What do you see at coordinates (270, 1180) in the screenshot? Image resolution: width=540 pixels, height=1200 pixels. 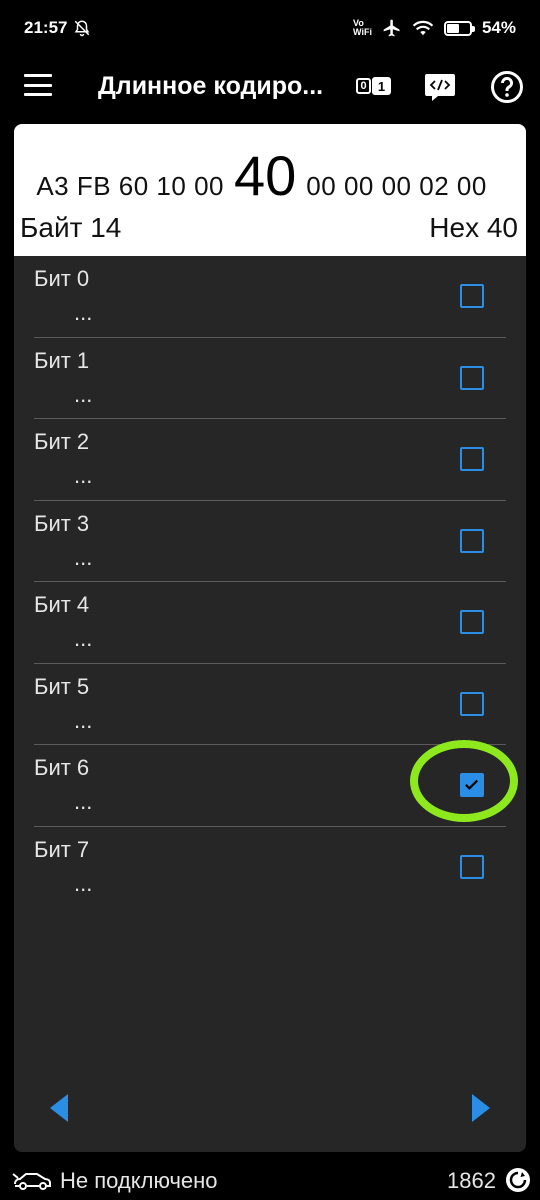 I see `bottom-bar: Не подключено 1862` at bounding box center [270, 1180].